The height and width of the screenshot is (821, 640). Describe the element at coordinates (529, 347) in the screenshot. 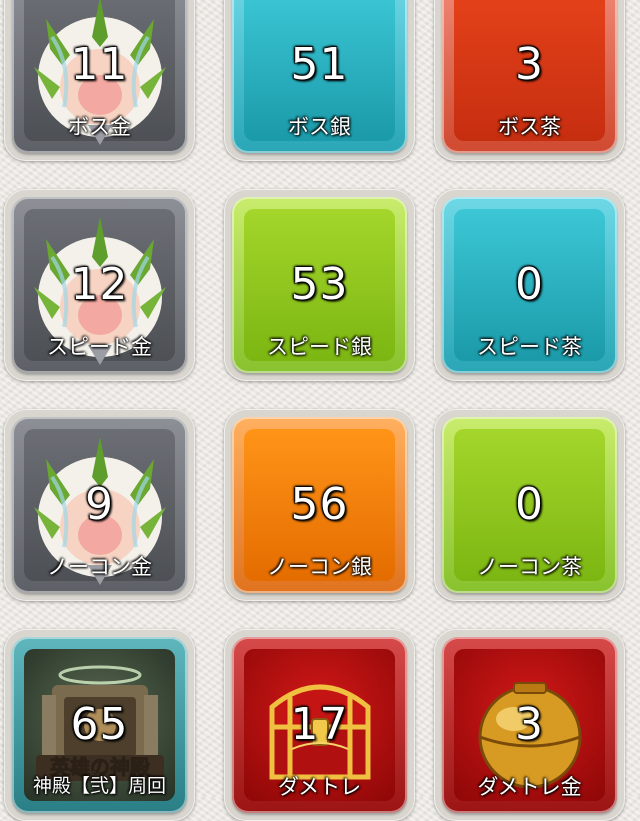

I see `tile-label: スピード茶` at that location.